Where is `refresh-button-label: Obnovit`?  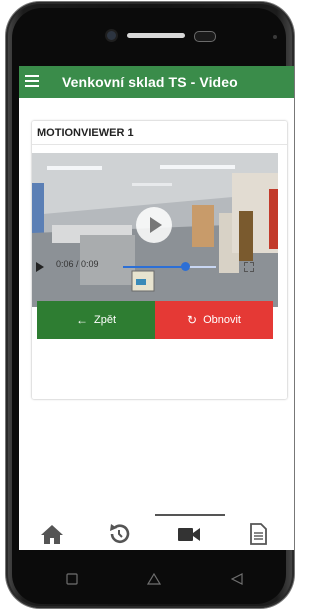
refresh-button-label: Obnovit is located at coordinates (222, 320).